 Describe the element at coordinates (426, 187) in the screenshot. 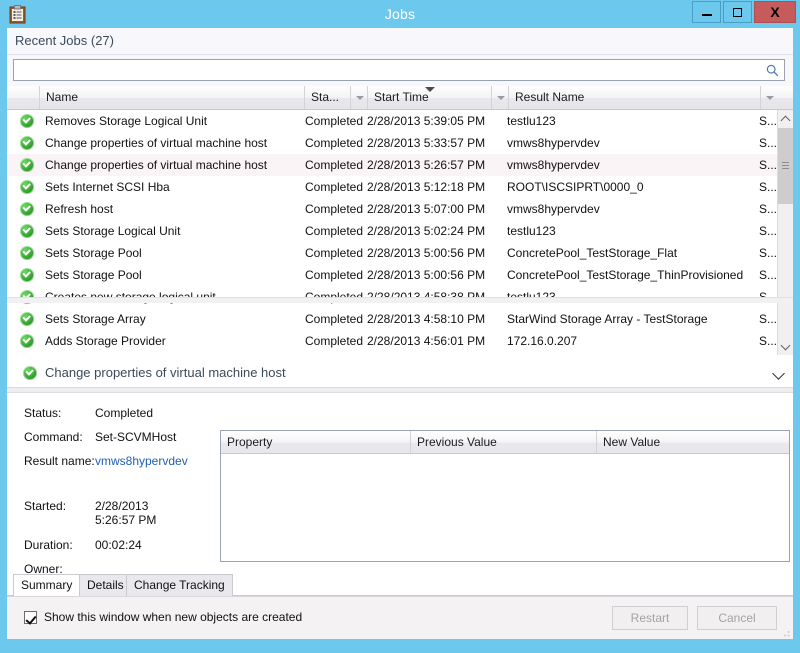

I see `cell-start-time: 2/28/2013 5:12:18 PM` at that location.